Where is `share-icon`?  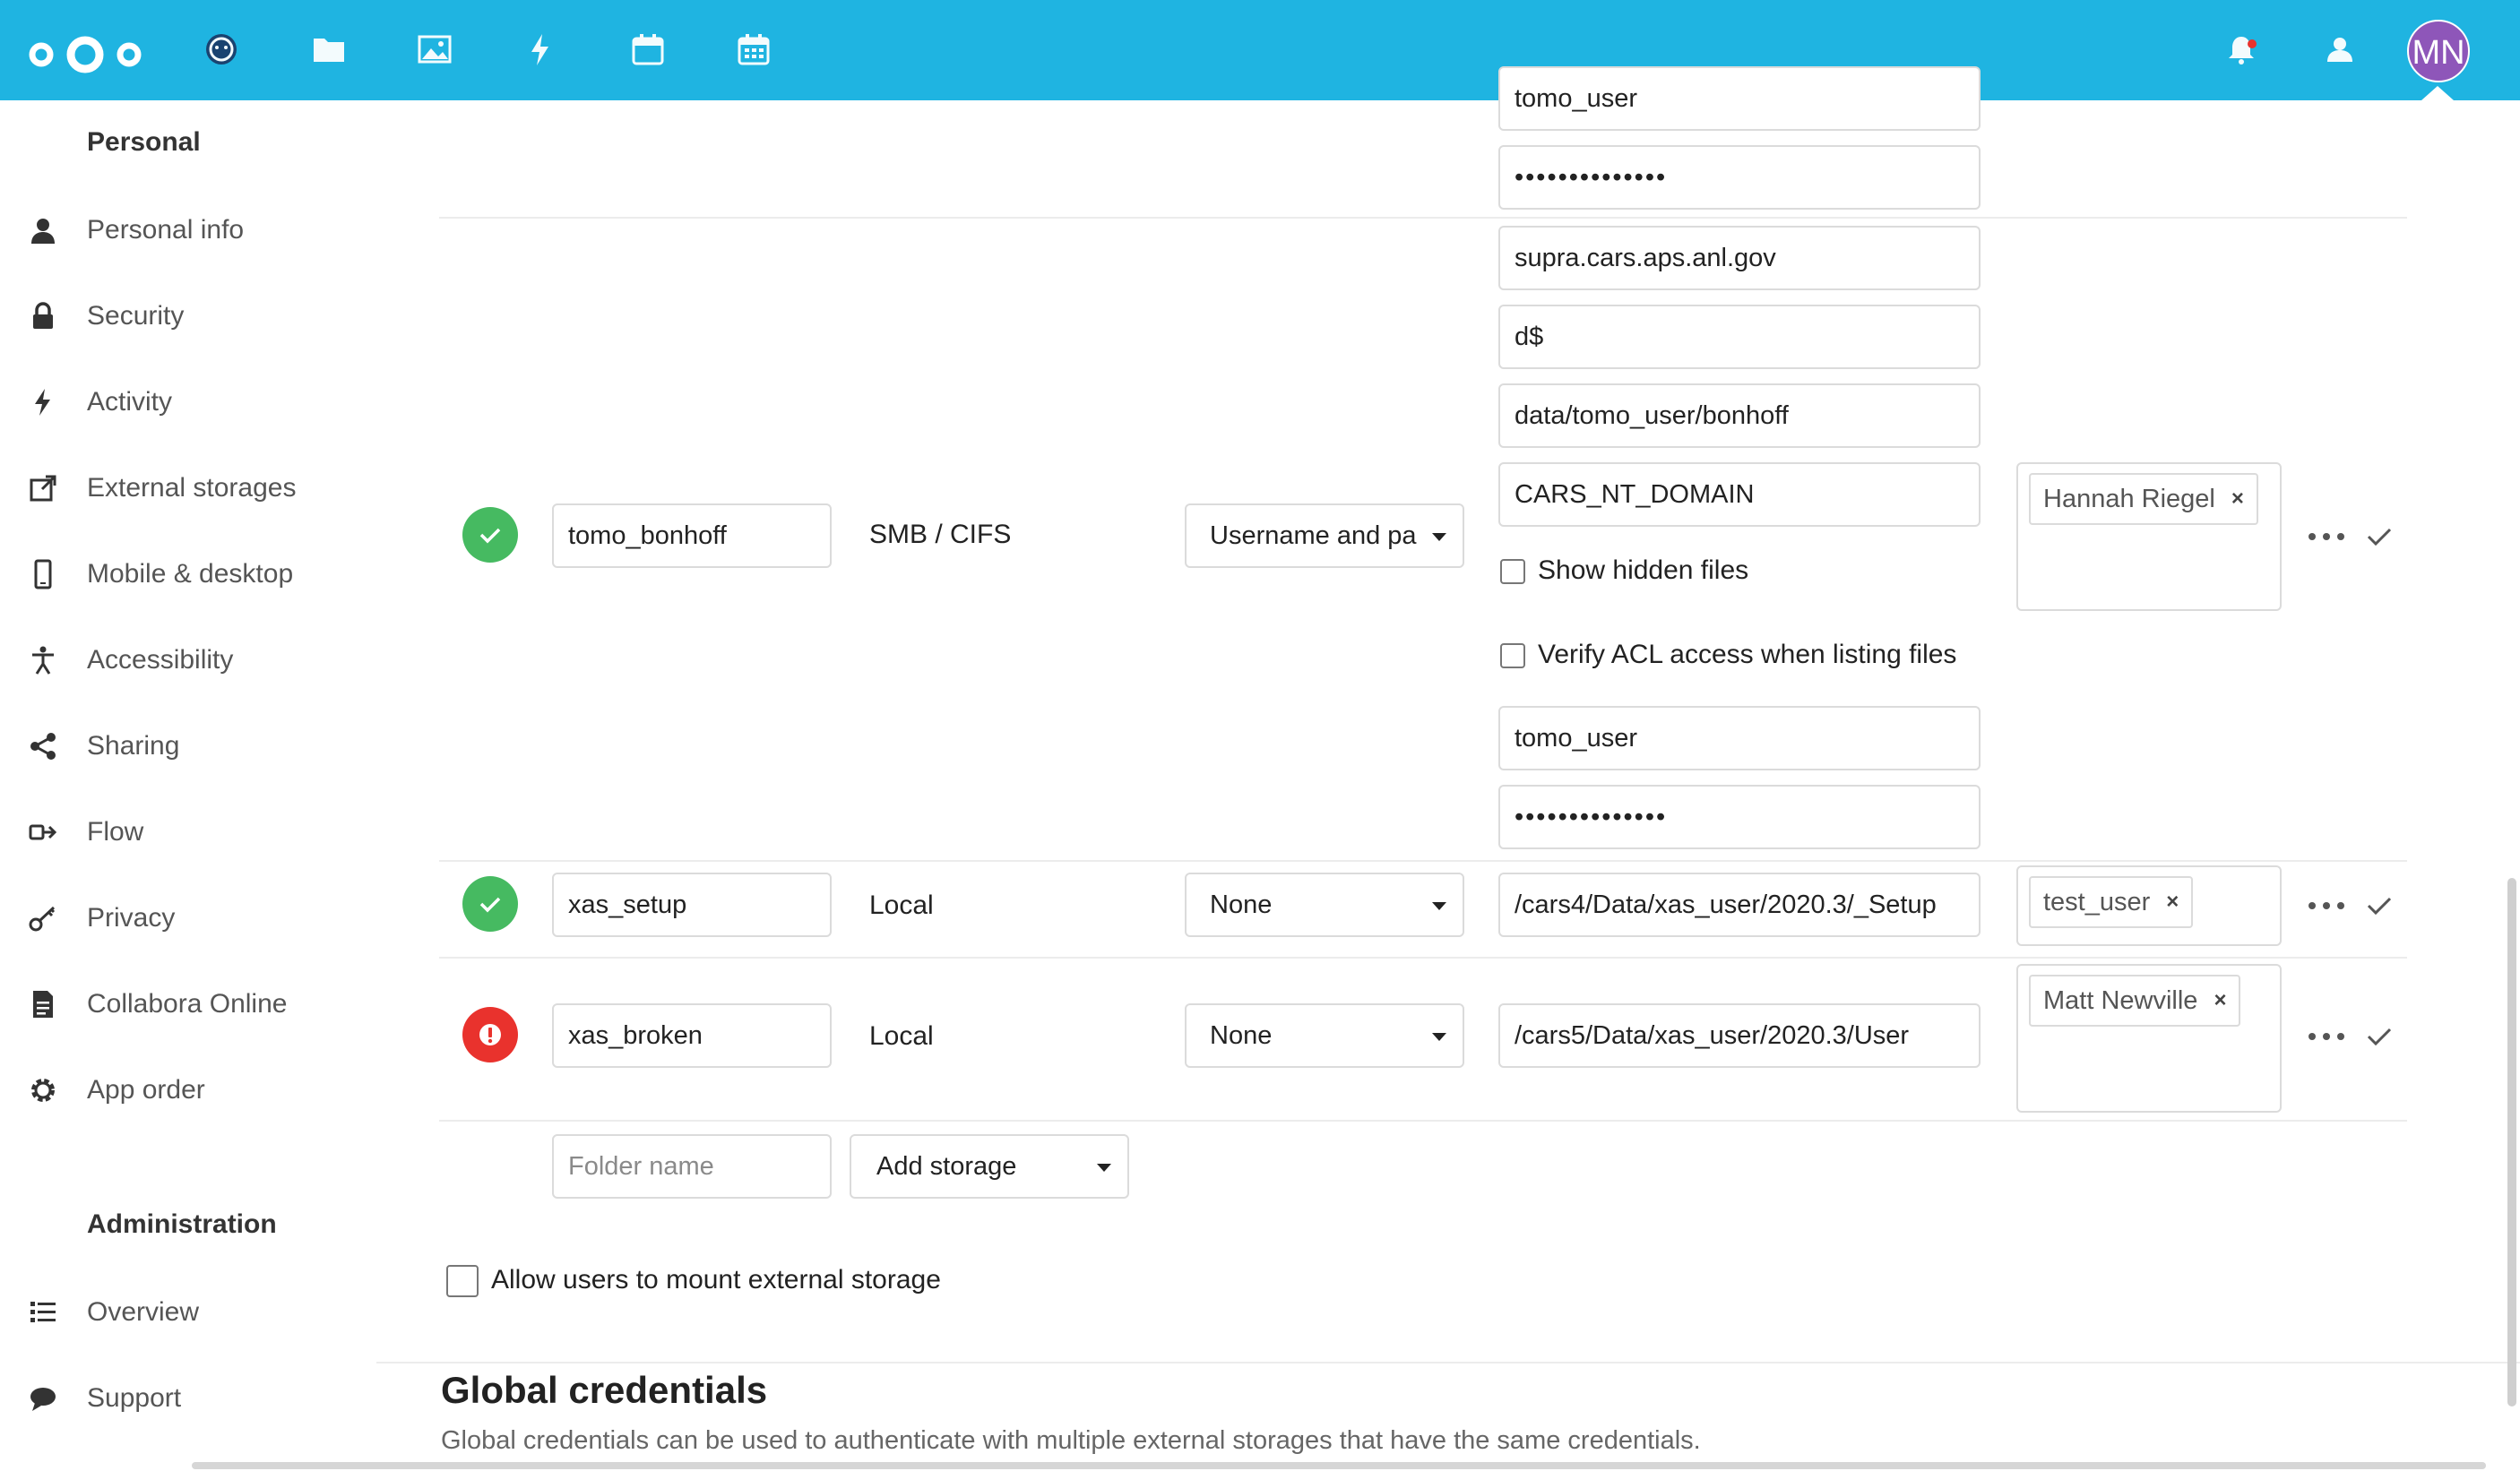
share-icon is located at coordinates (43, 746).